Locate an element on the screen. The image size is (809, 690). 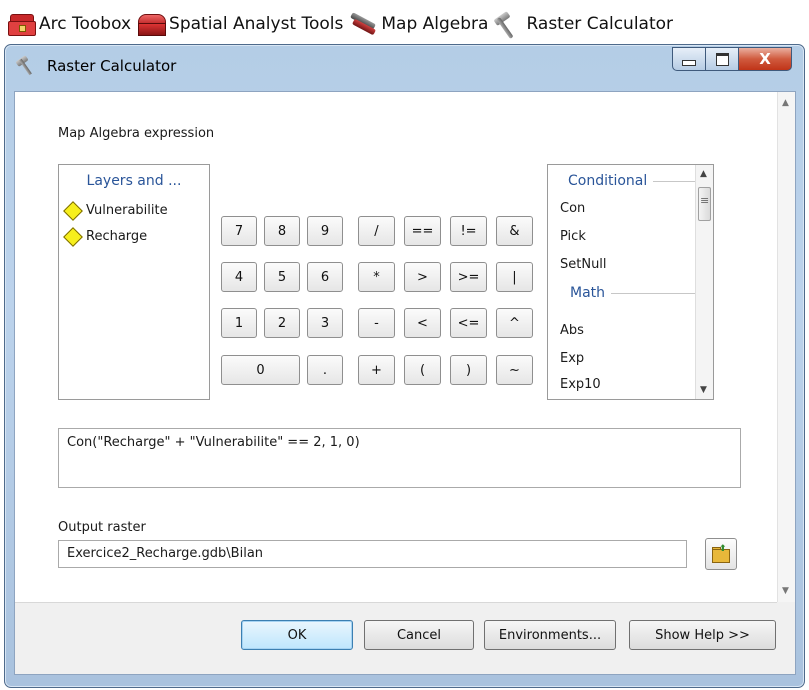
key-divide: / is located at coordinates (376, 231).